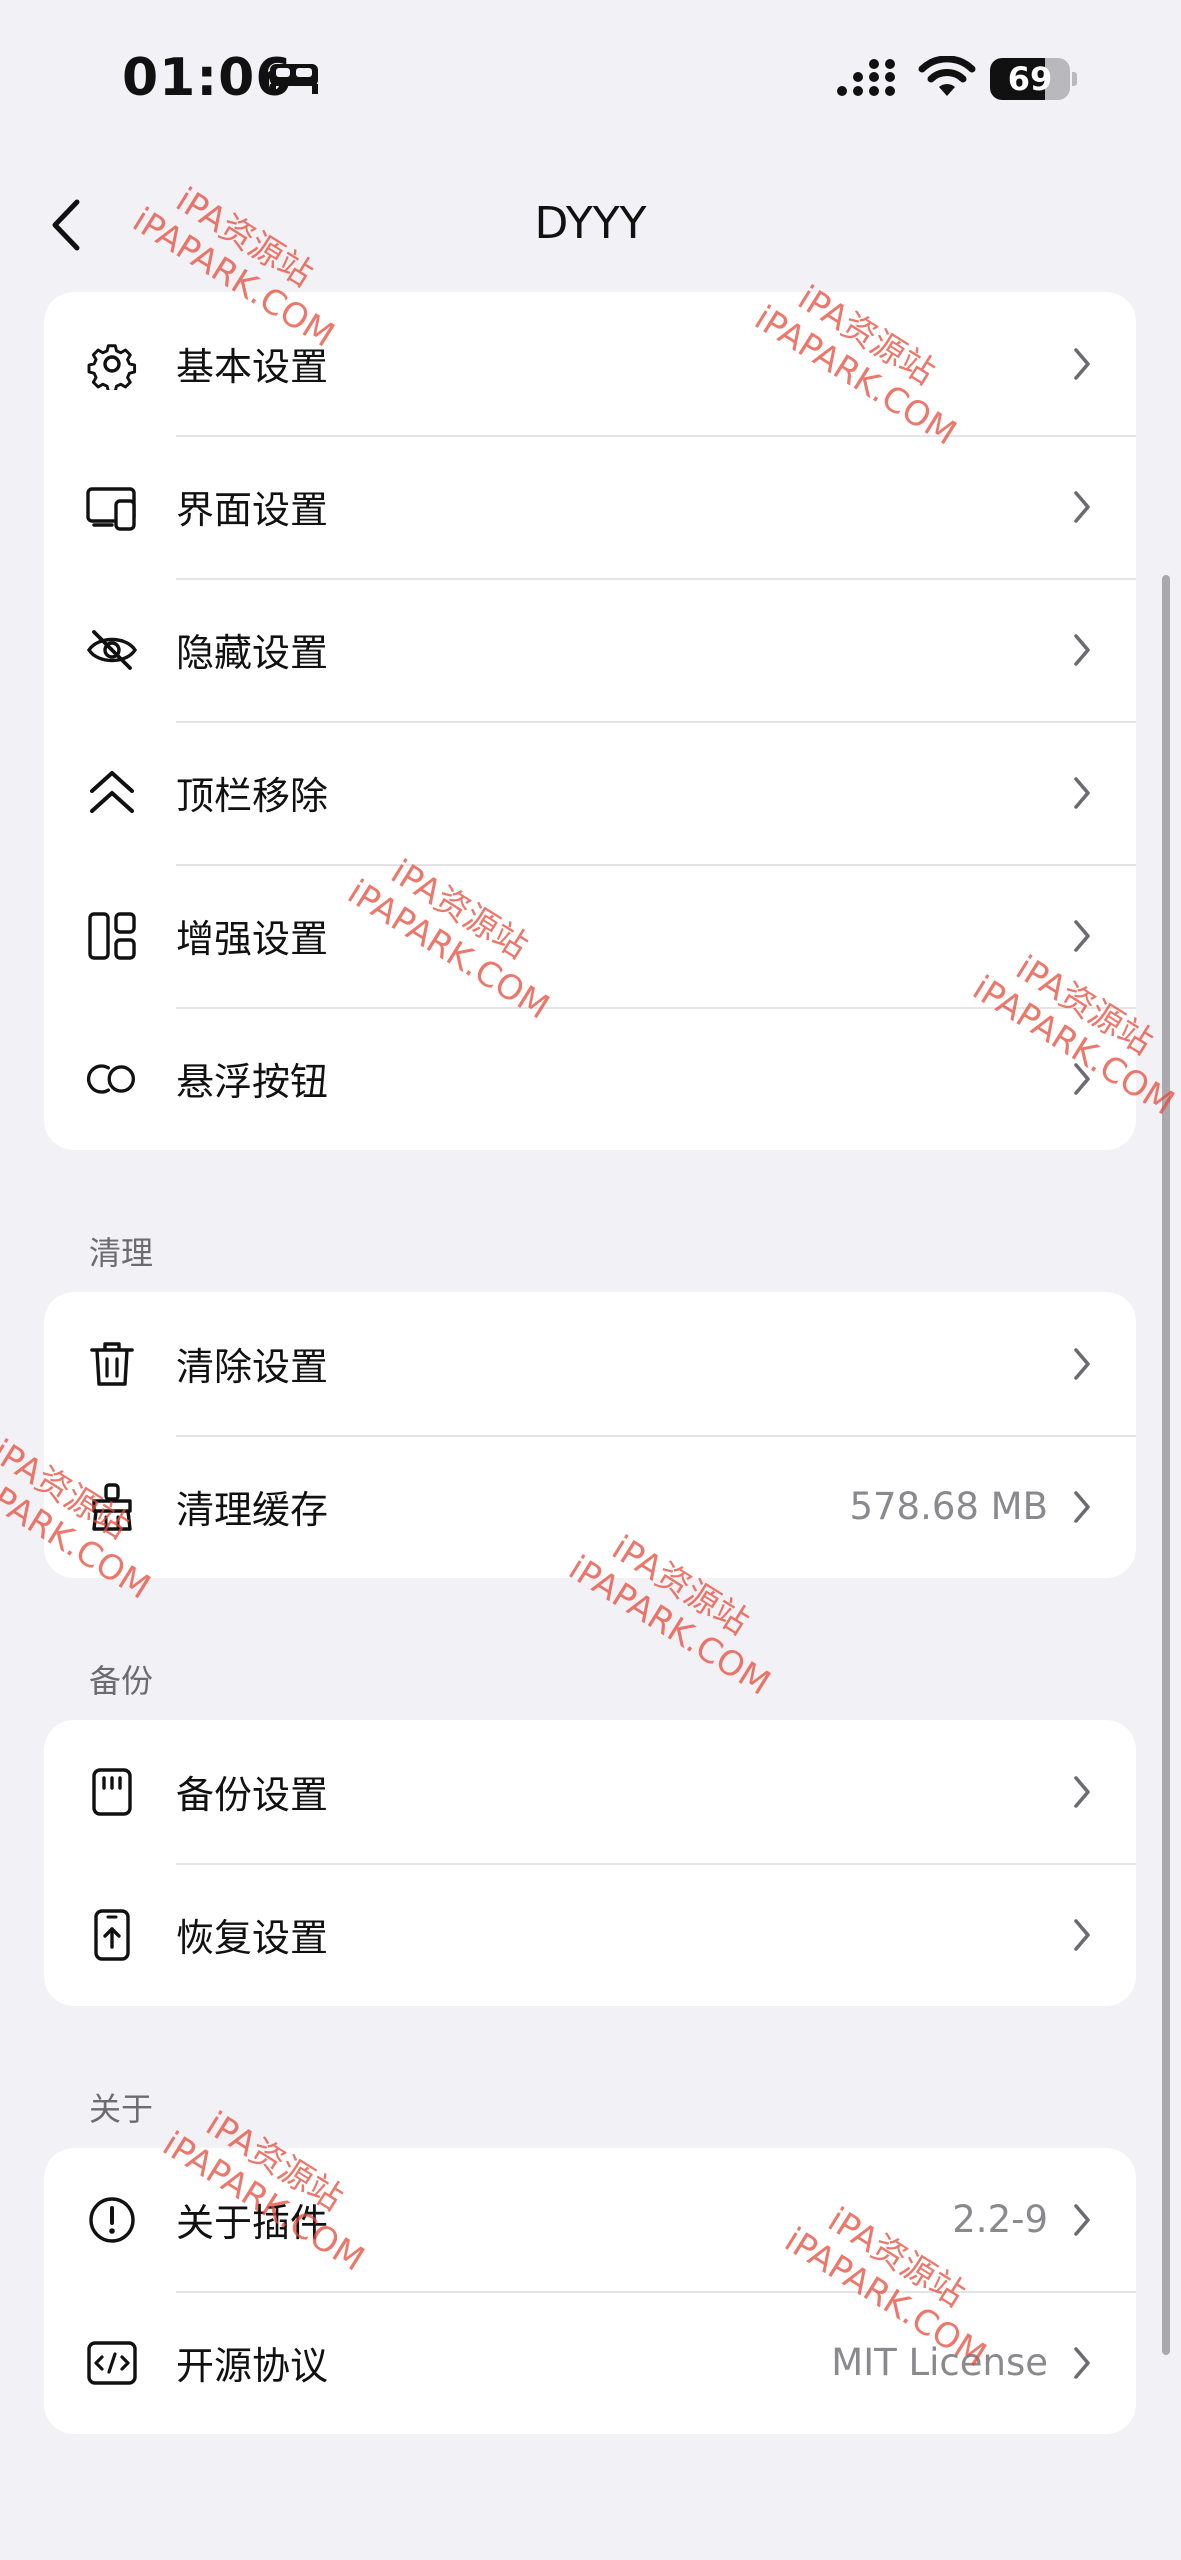 The image size is (1181, 2560). Describe the element at coordinates (947, 76) in the screenshot. I see `wifi-icon` at that location.